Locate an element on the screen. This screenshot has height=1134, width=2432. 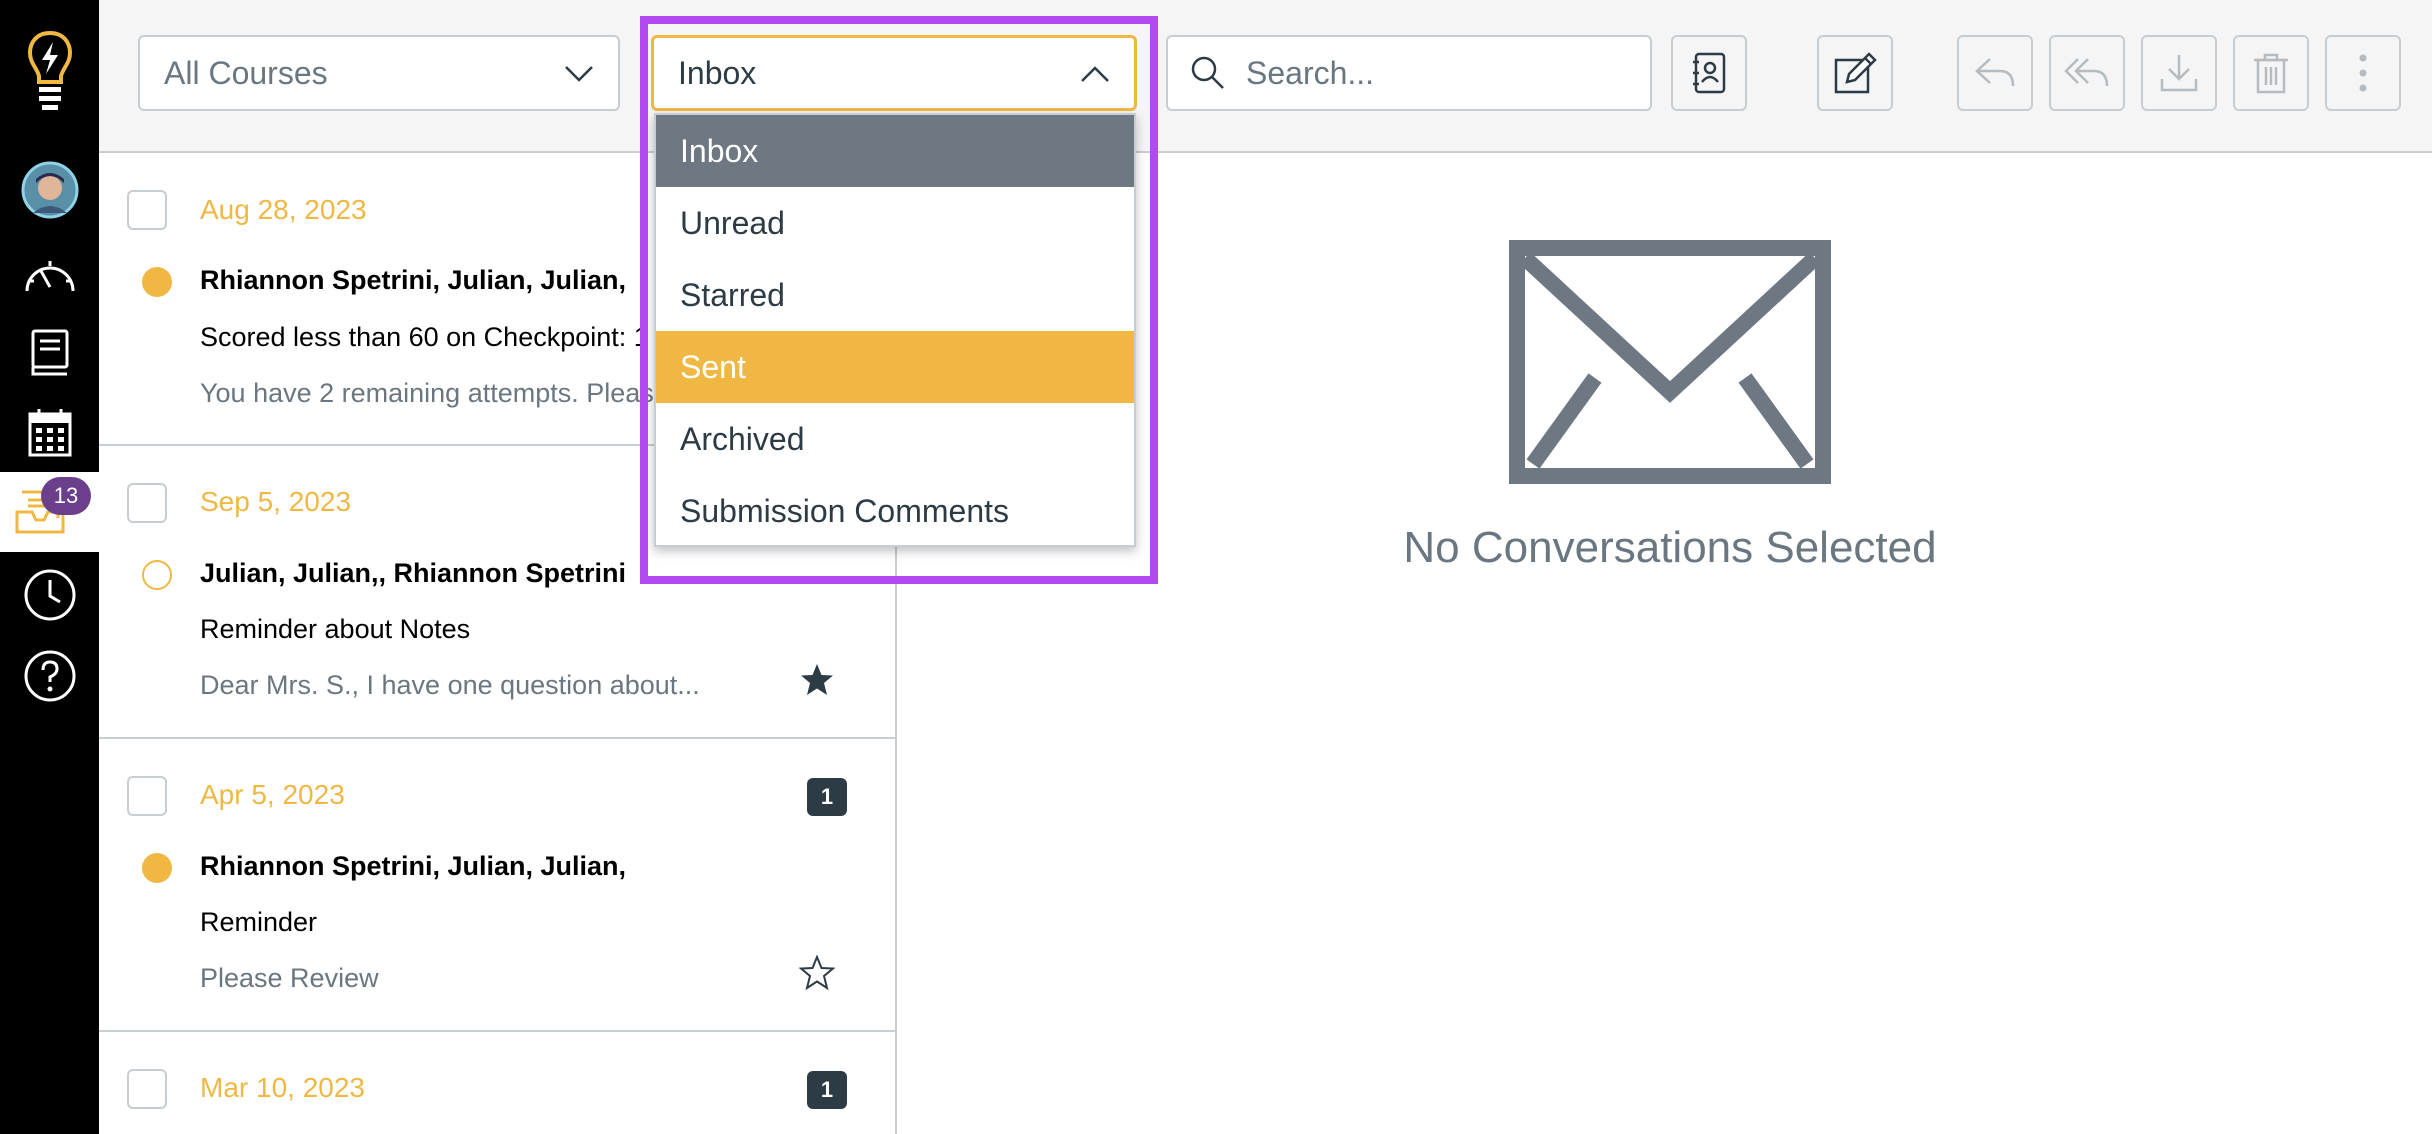
download-icon is located at coordinates (2179, 73).